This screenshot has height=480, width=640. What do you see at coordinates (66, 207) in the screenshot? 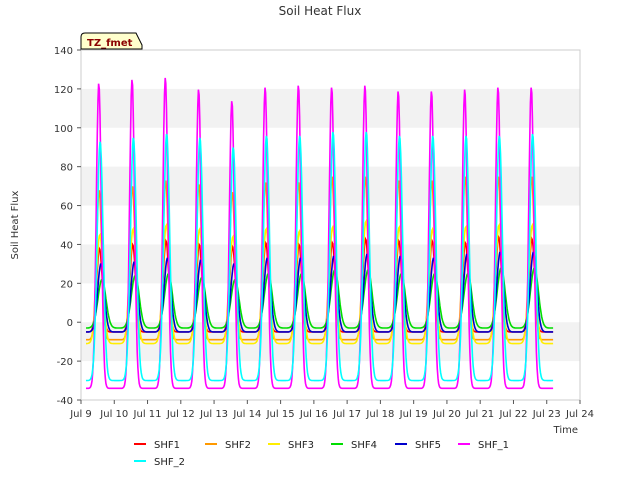
I see `y-tick-label: 60` at bounding box center [66, 207].